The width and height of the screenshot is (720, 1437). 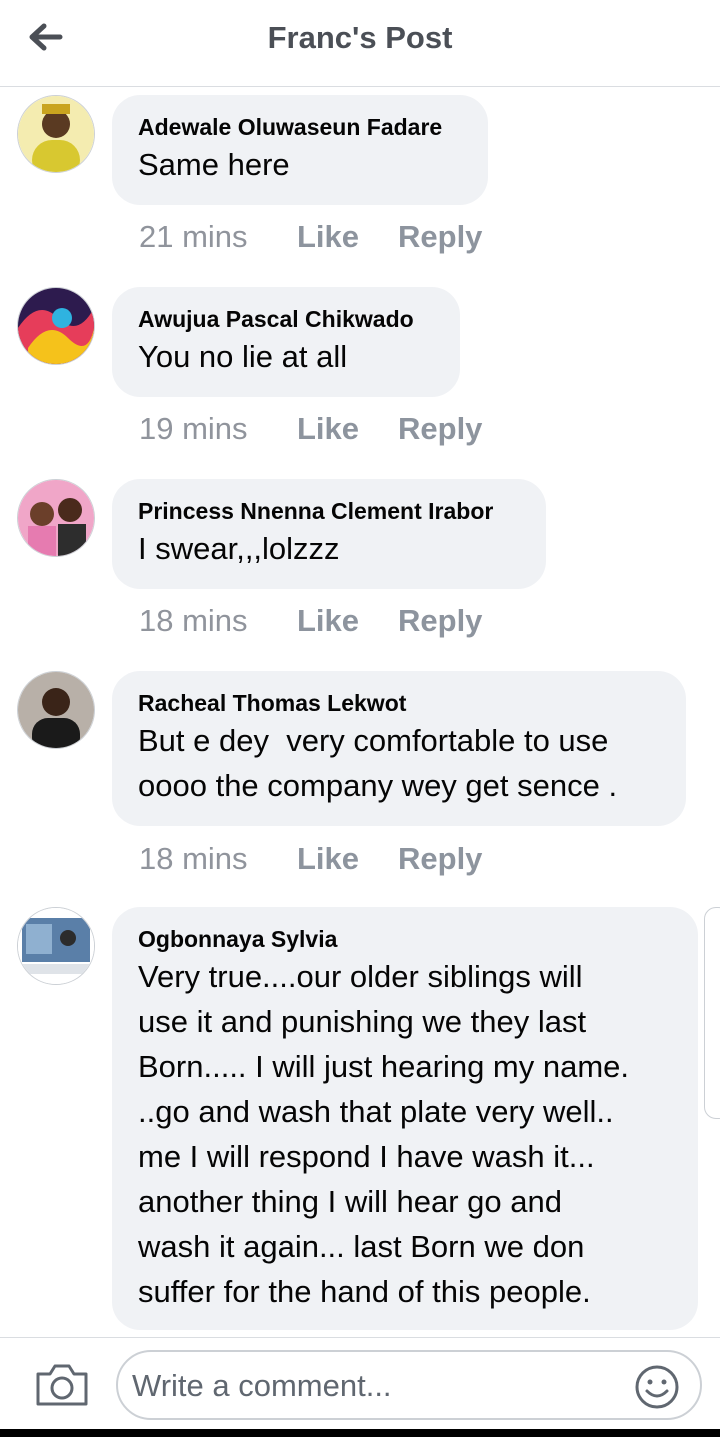 I want to click on top-bar: Franc's Post, so click(x=360, y=43).